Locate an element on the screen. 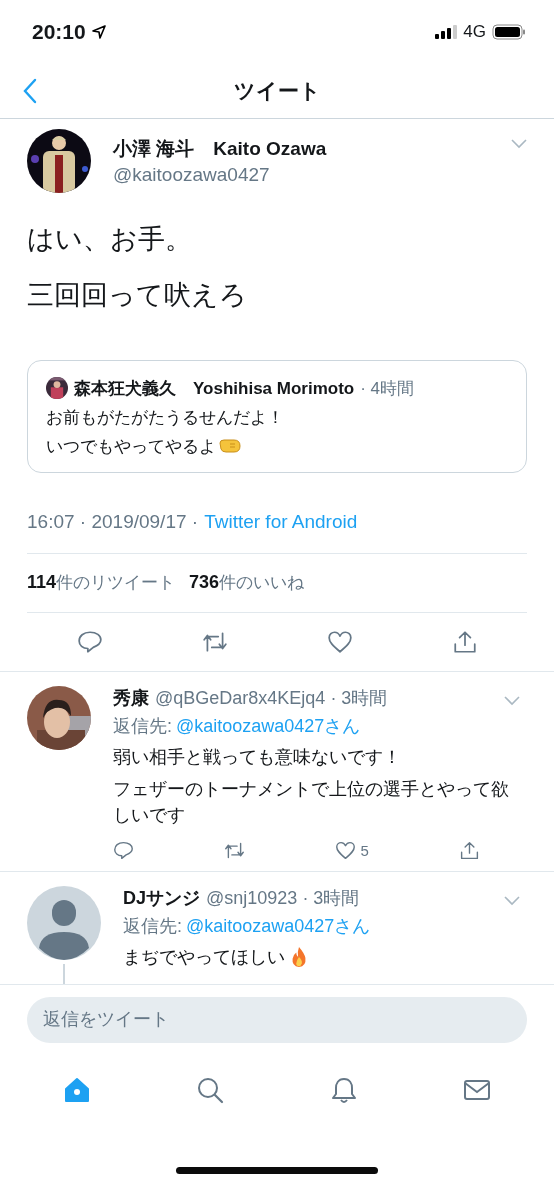 Image resolution: width=554 pixels, height=1200 pixels. quoted-author-name: 森本狂犬義久 Yoshihisa Morimoto is located at coordinates (214, 388).